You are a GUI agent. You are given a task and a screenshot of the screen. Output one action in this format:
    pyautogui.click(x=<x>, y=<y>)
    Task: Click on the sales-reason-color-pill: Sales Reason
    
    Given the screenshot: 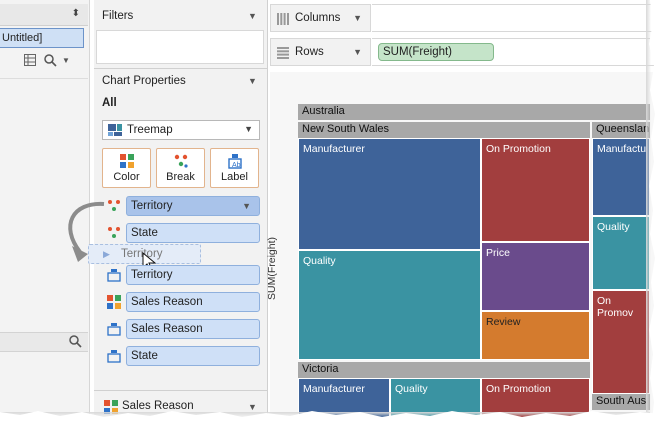 What is the action you would take?
    pyautogui.click(x=193, y=302)
    